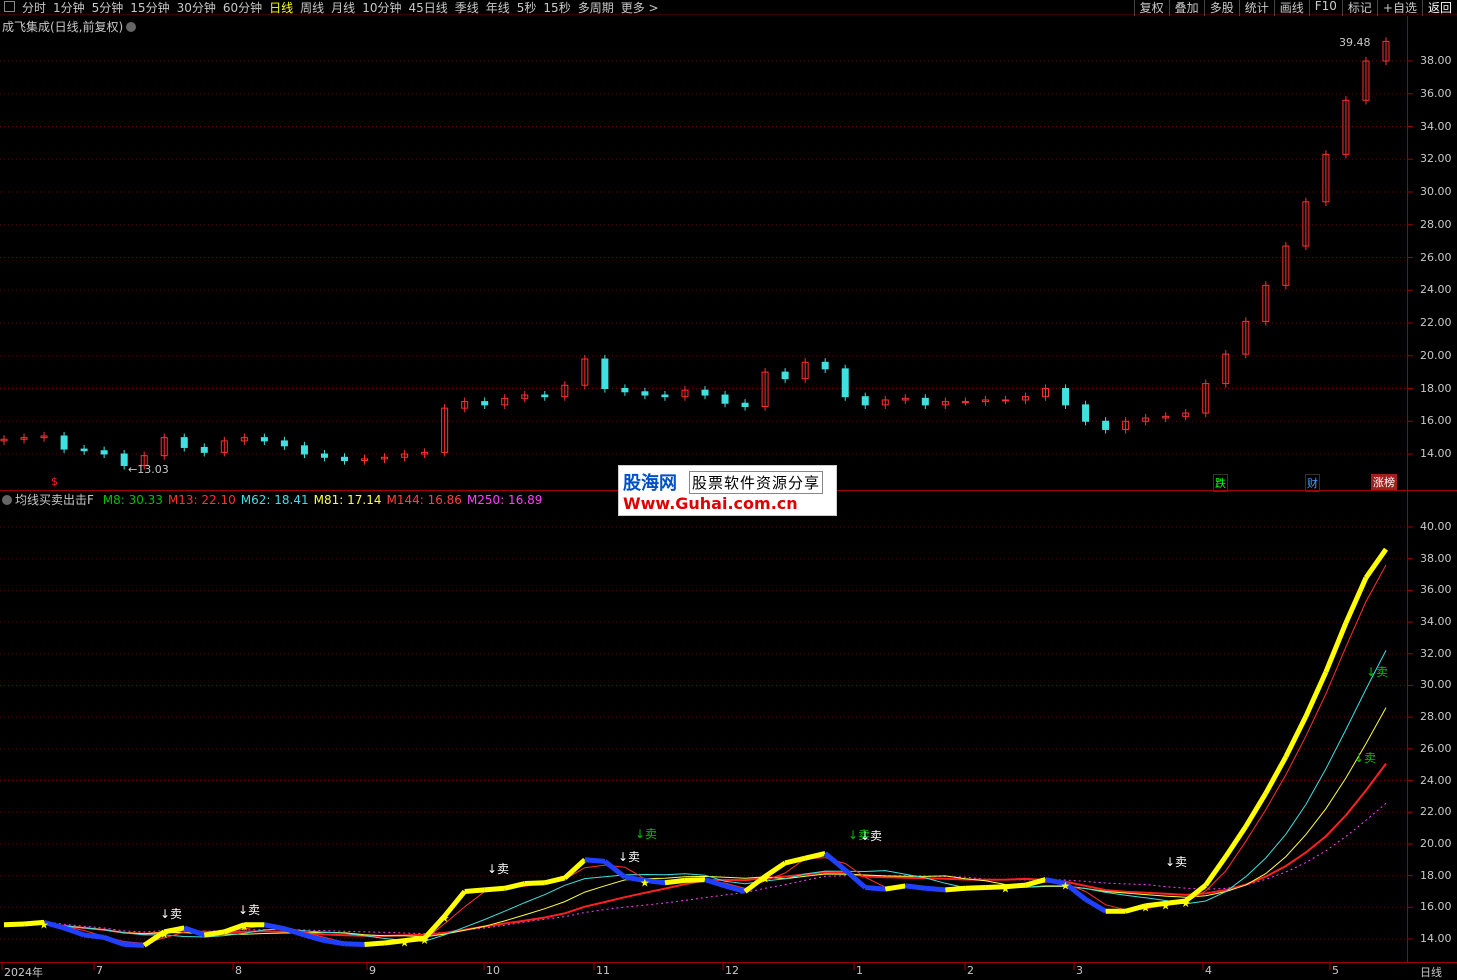  I want to click on s-marker: $, so click(54, 481).